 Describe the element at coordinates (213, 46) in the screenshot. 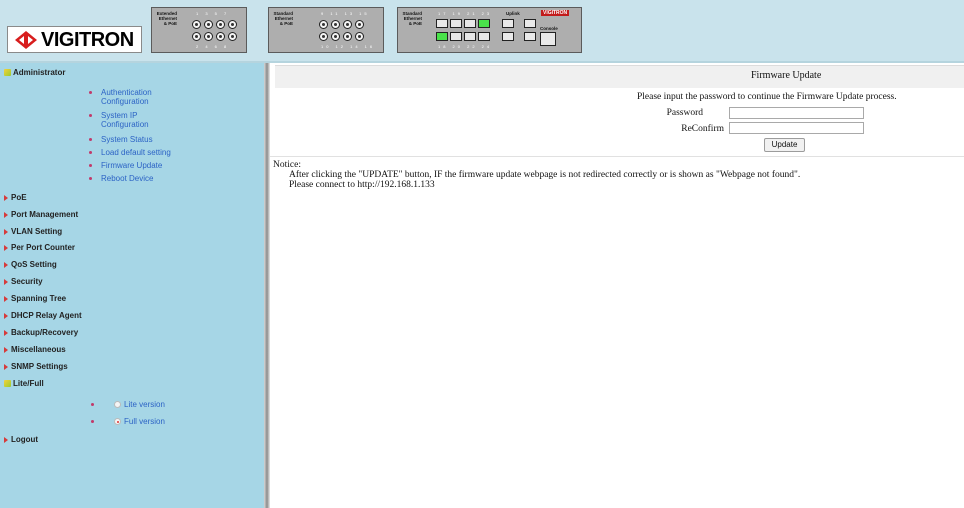

I see `port-numbers-bottom: 2 4 6 8` at that location.